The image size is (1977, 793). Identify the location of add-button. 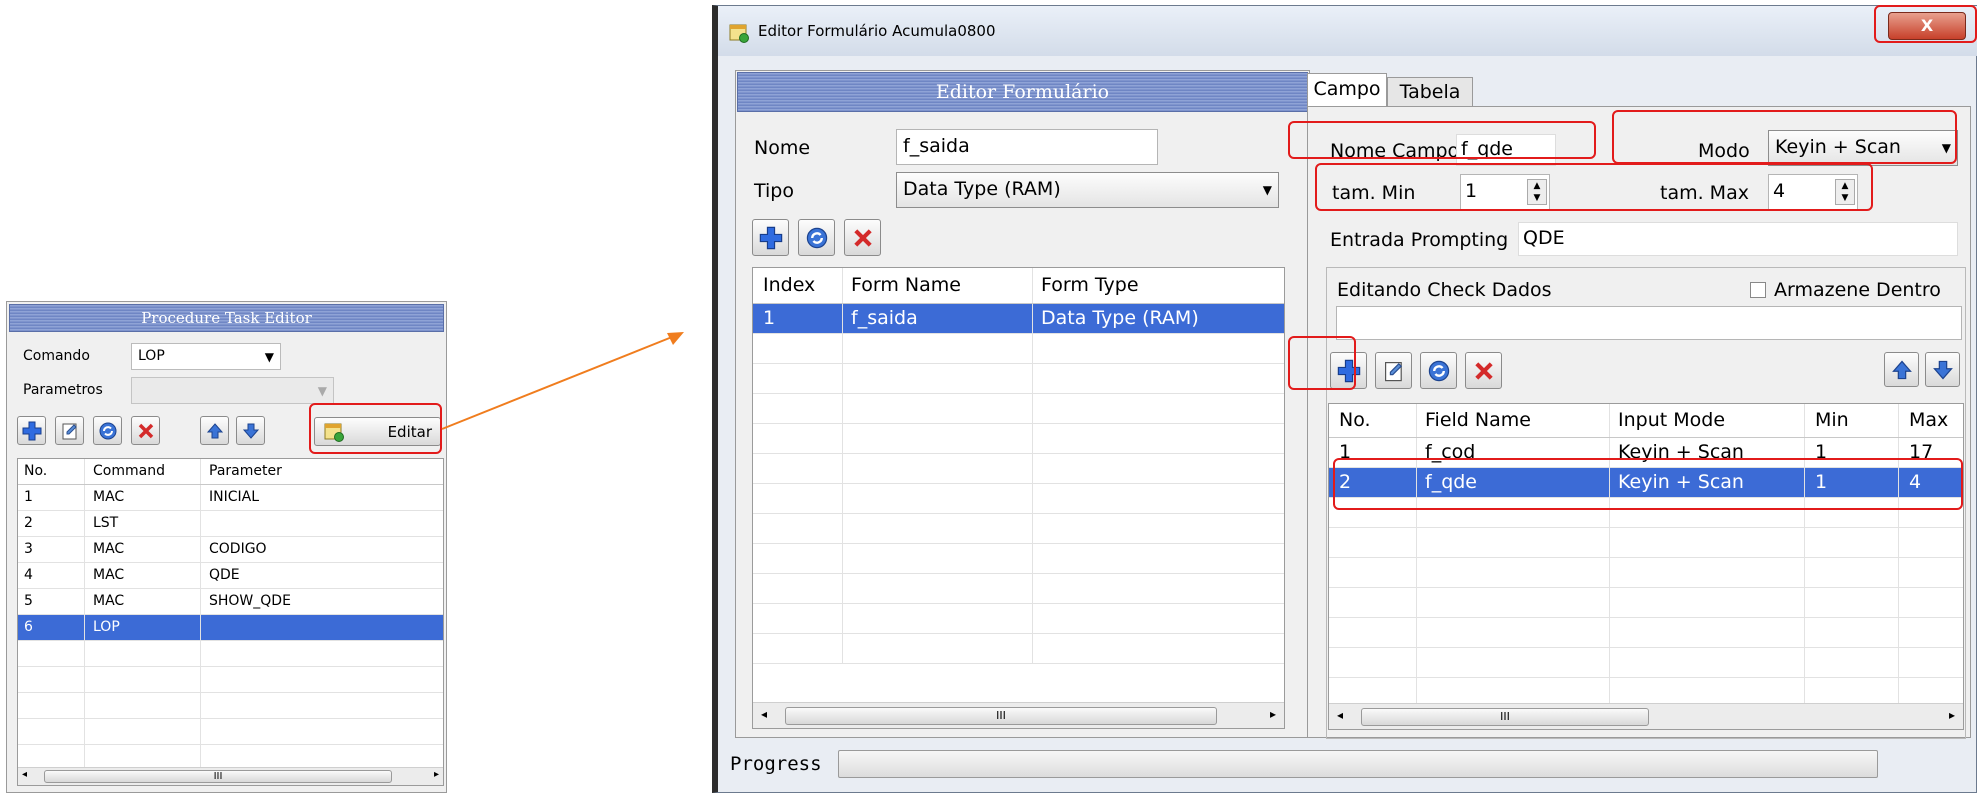
(31, 430).